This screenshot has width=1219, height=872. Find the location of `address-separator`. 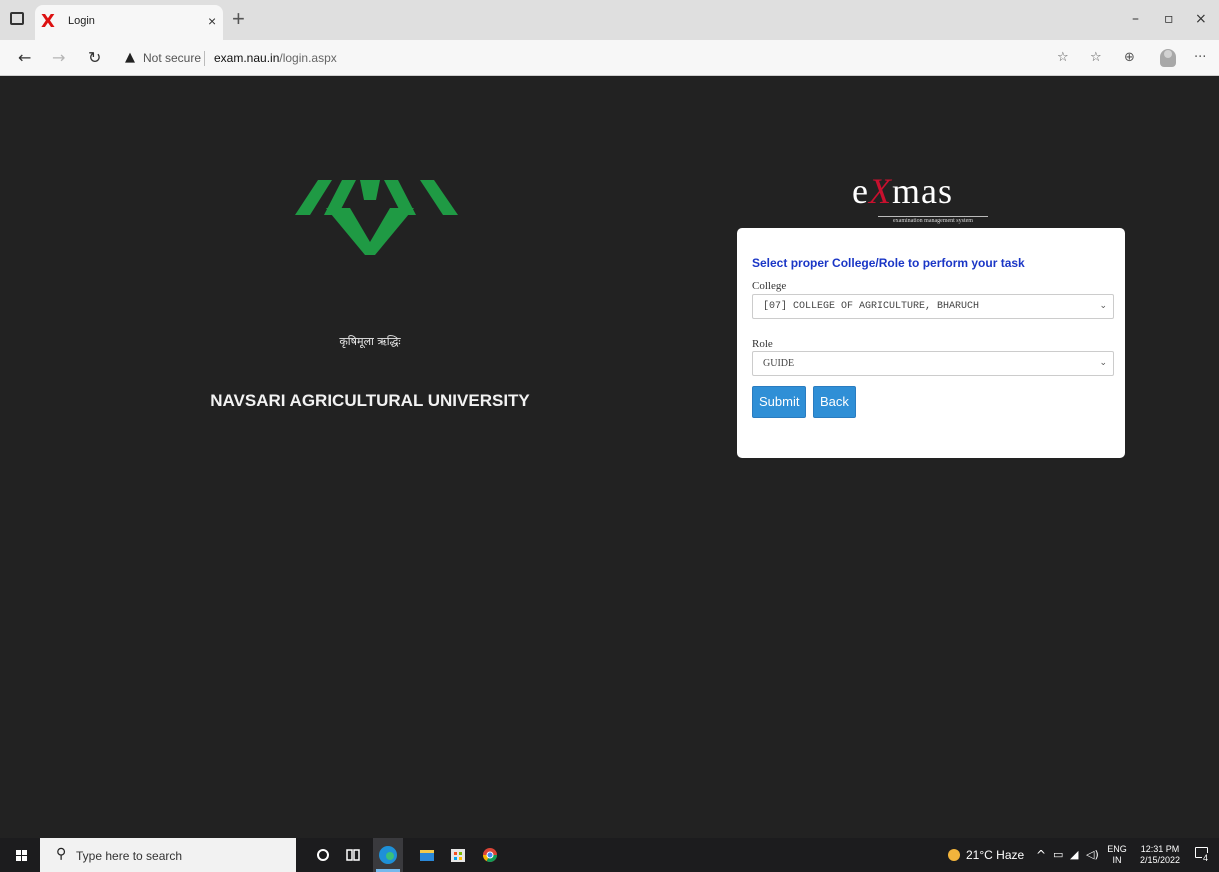

address-separator is located at coordinates (204, 58).